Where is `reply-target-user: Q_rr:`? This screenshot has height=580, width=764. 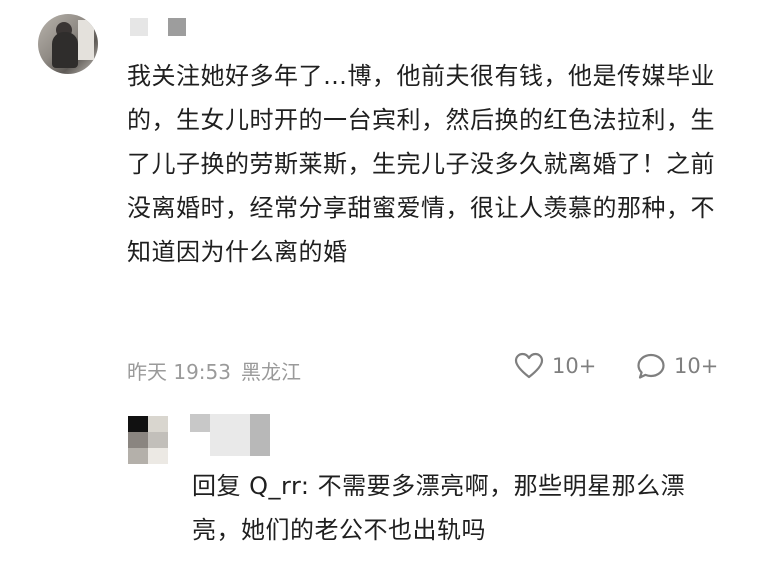 reply-target-user: Q_rr: is located at coordinates (279, 486).